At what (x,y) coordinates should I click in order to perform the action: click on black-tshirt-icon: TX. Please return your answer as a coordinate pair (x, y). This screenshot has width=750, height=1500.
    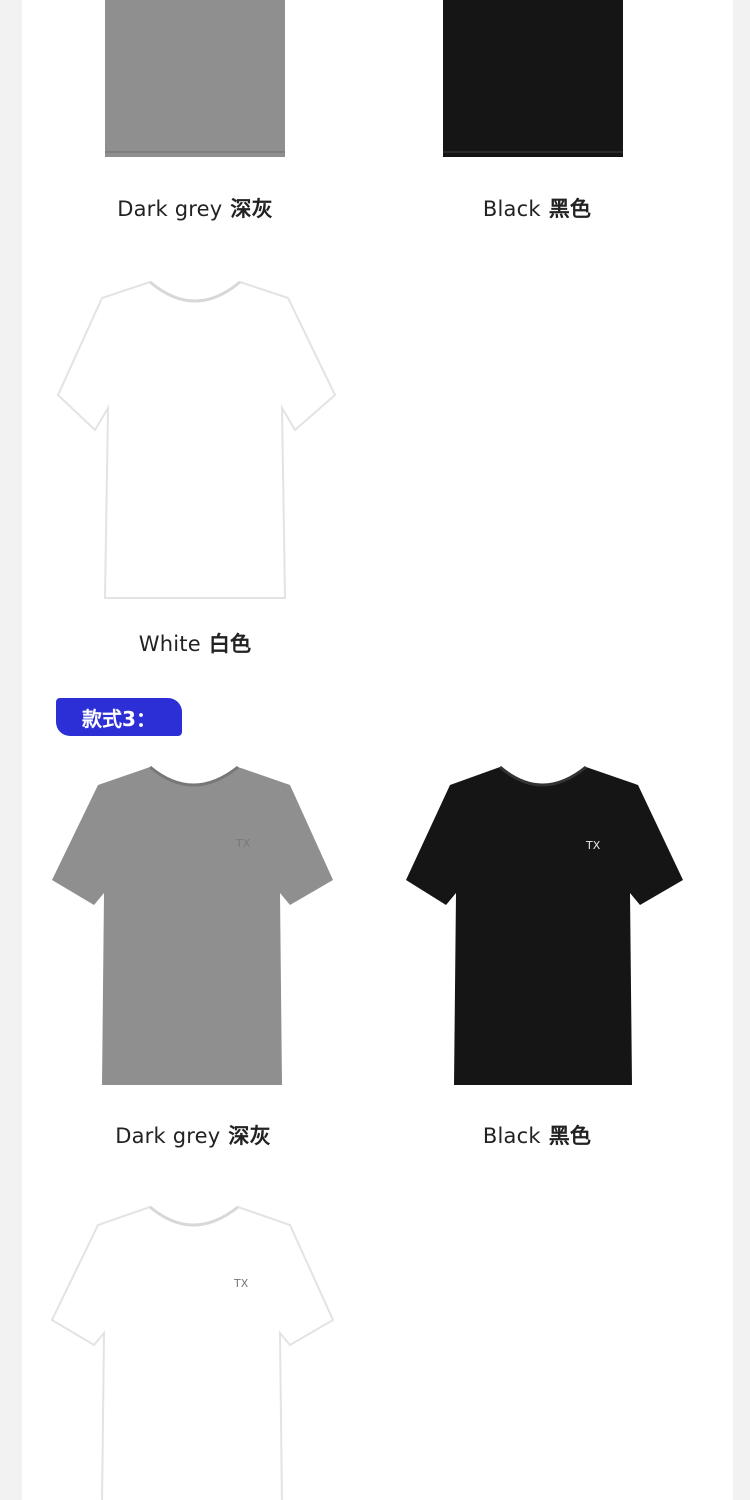
    Looking at the image, I should click on (544, 925).